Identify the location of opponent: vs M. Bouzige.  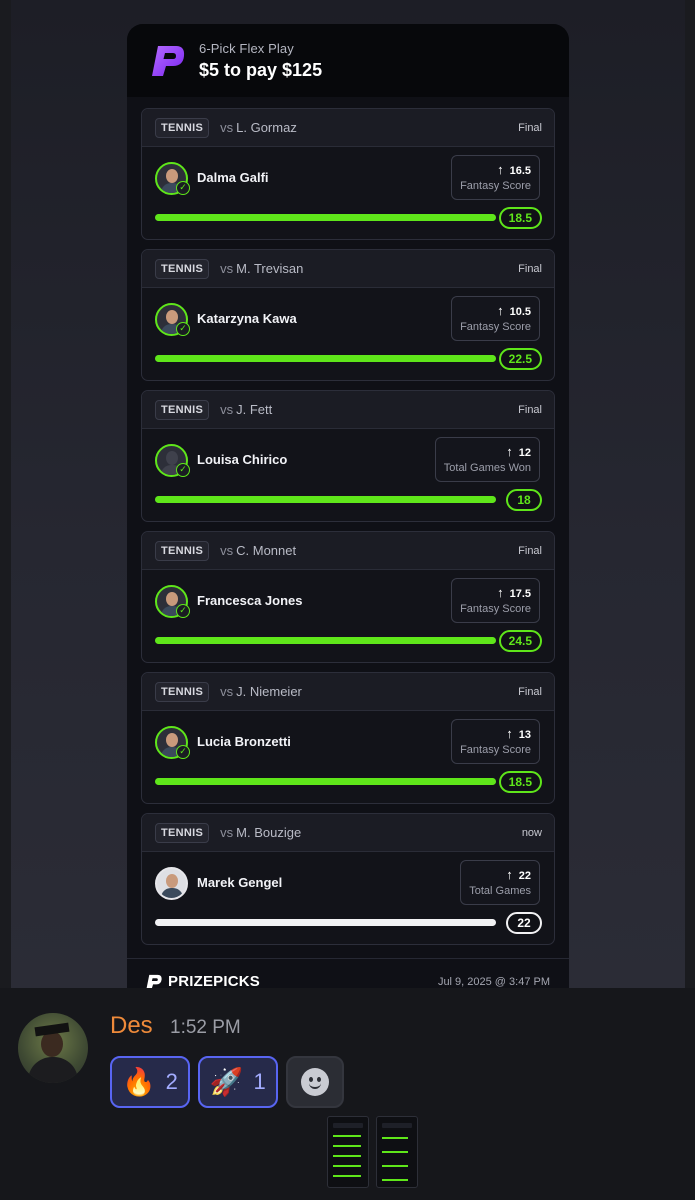
(260, 832).